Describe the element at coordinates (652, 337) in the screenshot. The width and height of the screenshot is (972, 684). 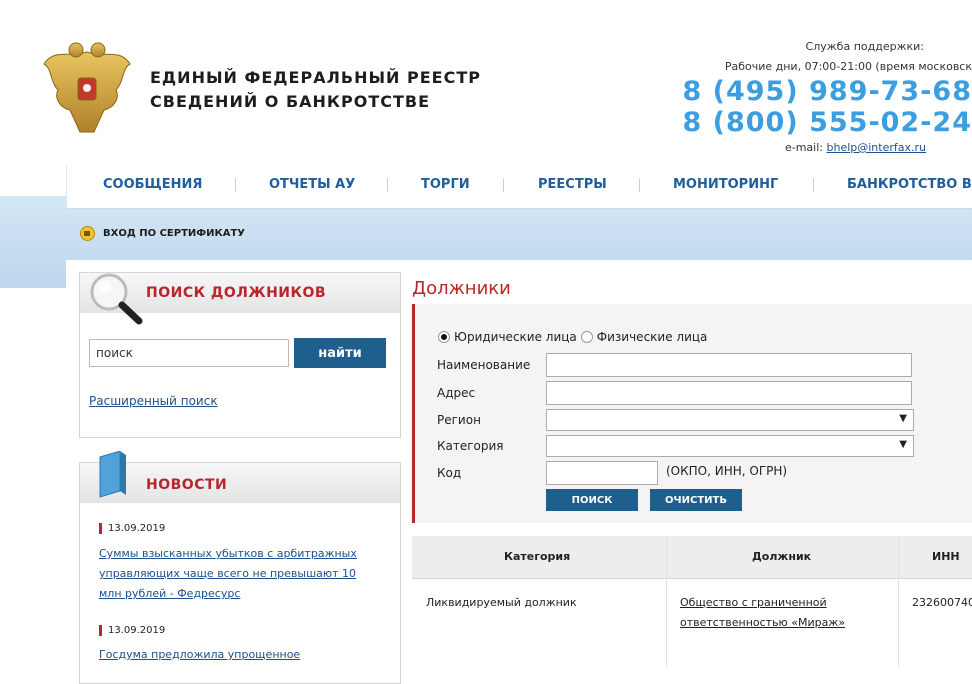
I see `radio-individual-label: Физические лица` at that location.